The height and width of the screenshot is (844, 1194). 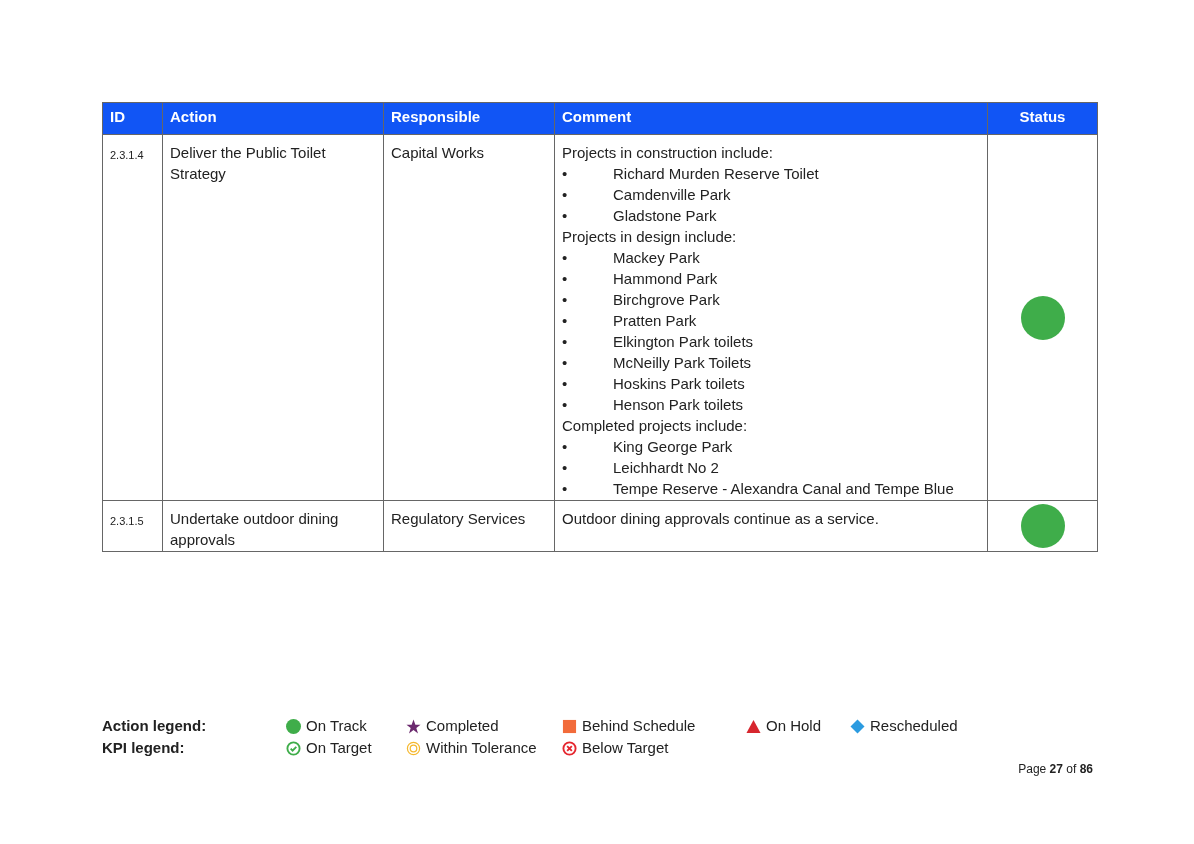 I want to click on list-item: Hammond Park, so click(x=665, y=279).